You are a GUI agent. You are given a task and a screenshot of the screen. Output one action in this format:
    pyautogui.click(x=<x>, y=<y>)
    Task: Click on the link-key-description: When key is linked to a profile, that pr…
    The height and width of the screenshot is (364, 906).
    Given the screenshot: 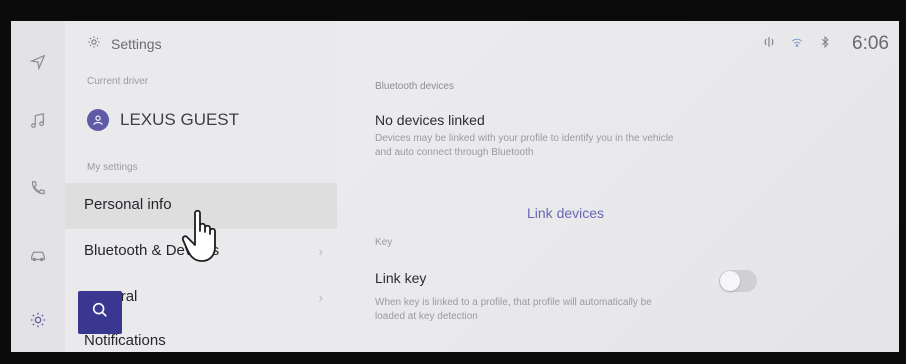 What is the action you would take?
    pyautogui.click(x=513, y=309)
    